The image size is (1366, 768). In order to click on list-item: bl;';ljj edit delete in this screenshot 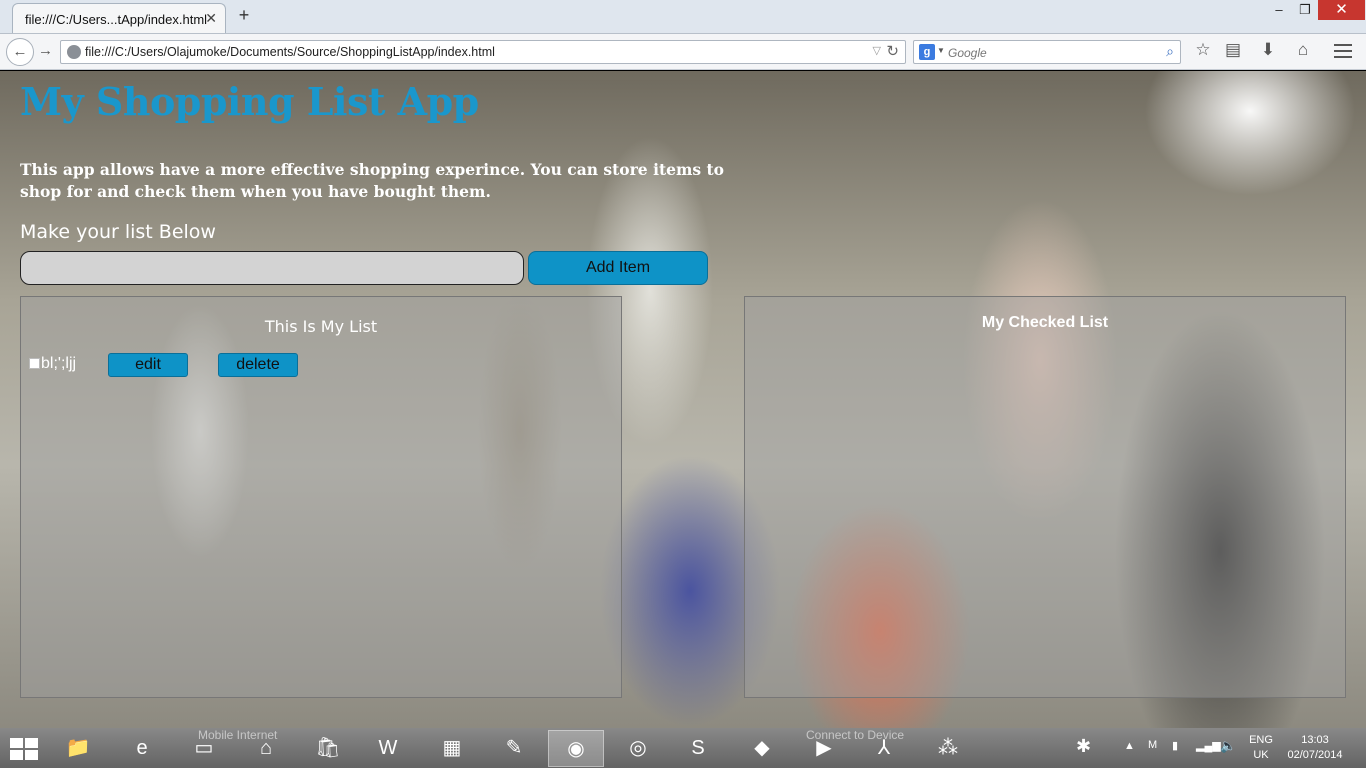, I will do `click(179, 365)`.